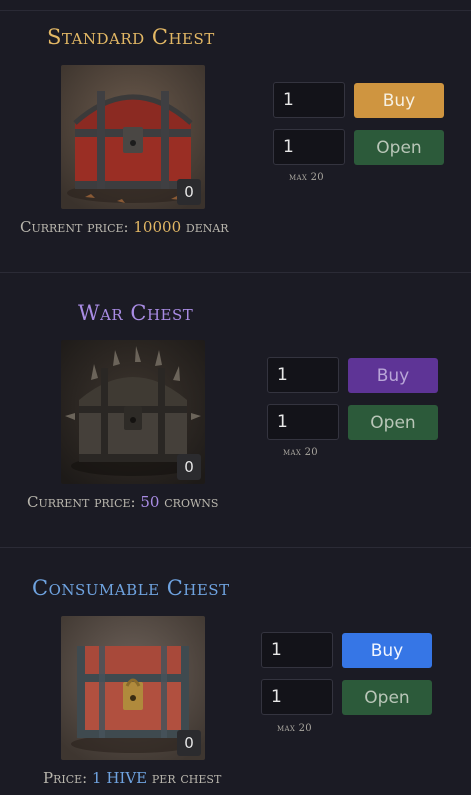 The image size is (471, 795). What do you see at coordinates (186, 778) in the screenshot?
I see `price-unit: per chest` at bounding box center [186, 778].